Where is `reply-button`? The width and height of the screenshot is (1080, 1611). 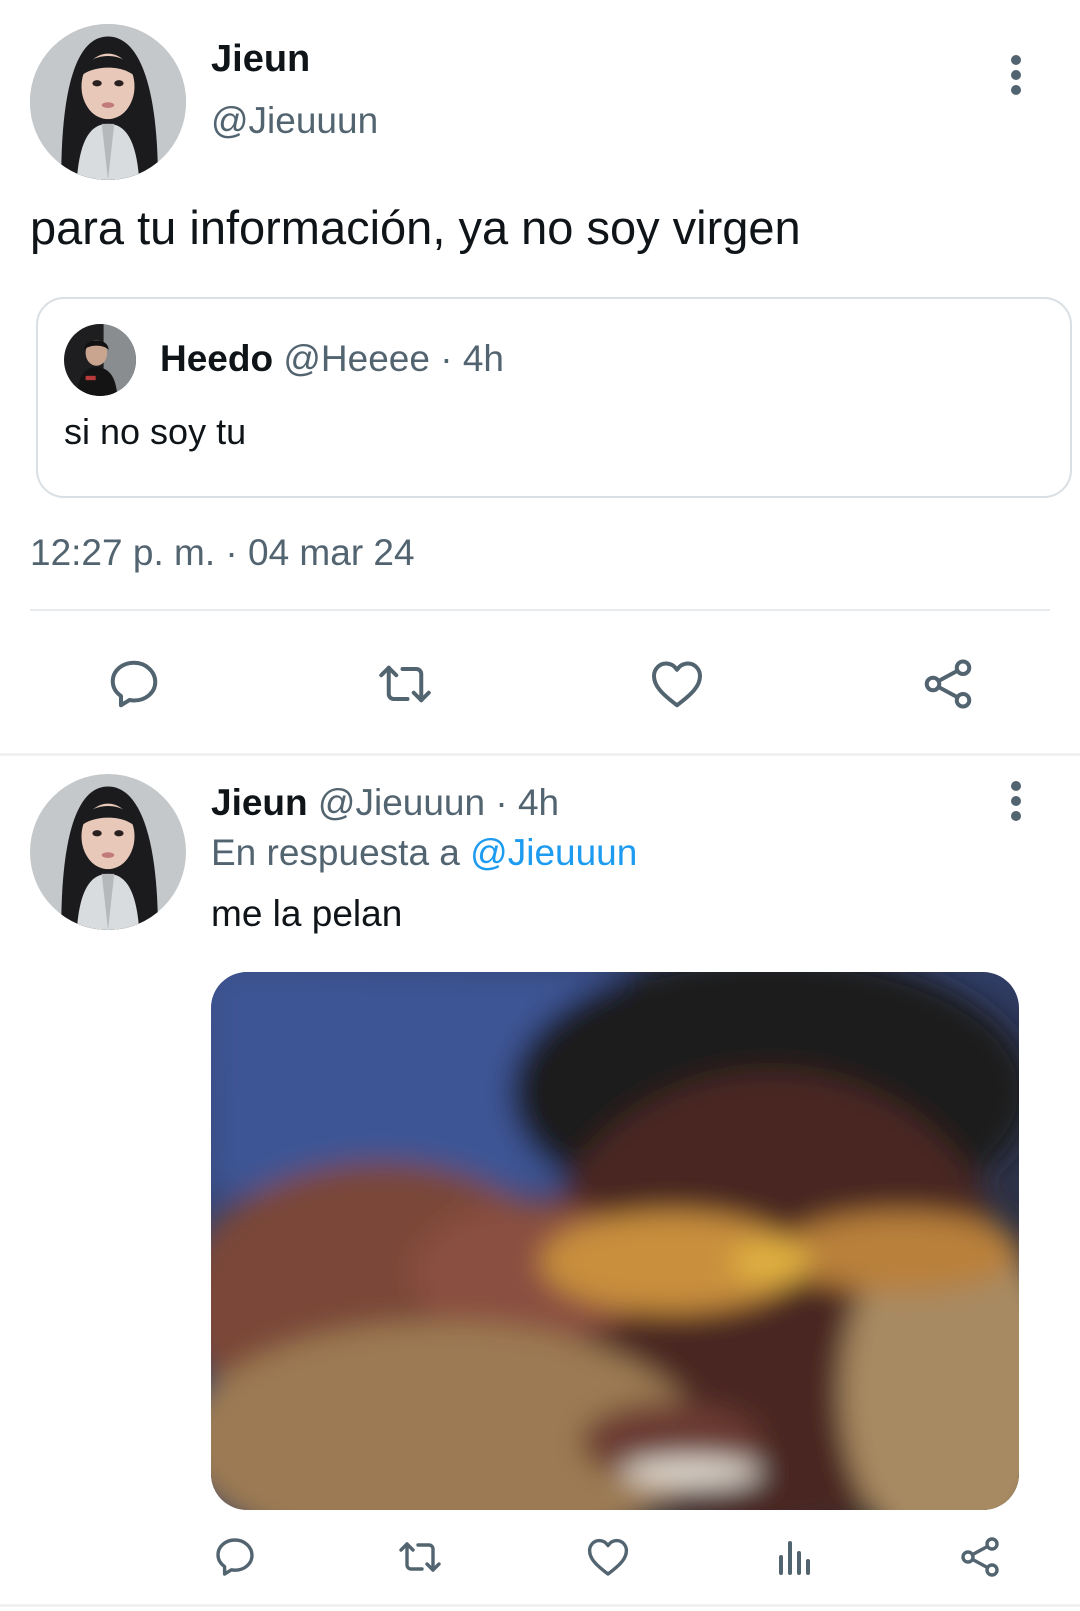
reply-button is located at coordinates (134, 684).